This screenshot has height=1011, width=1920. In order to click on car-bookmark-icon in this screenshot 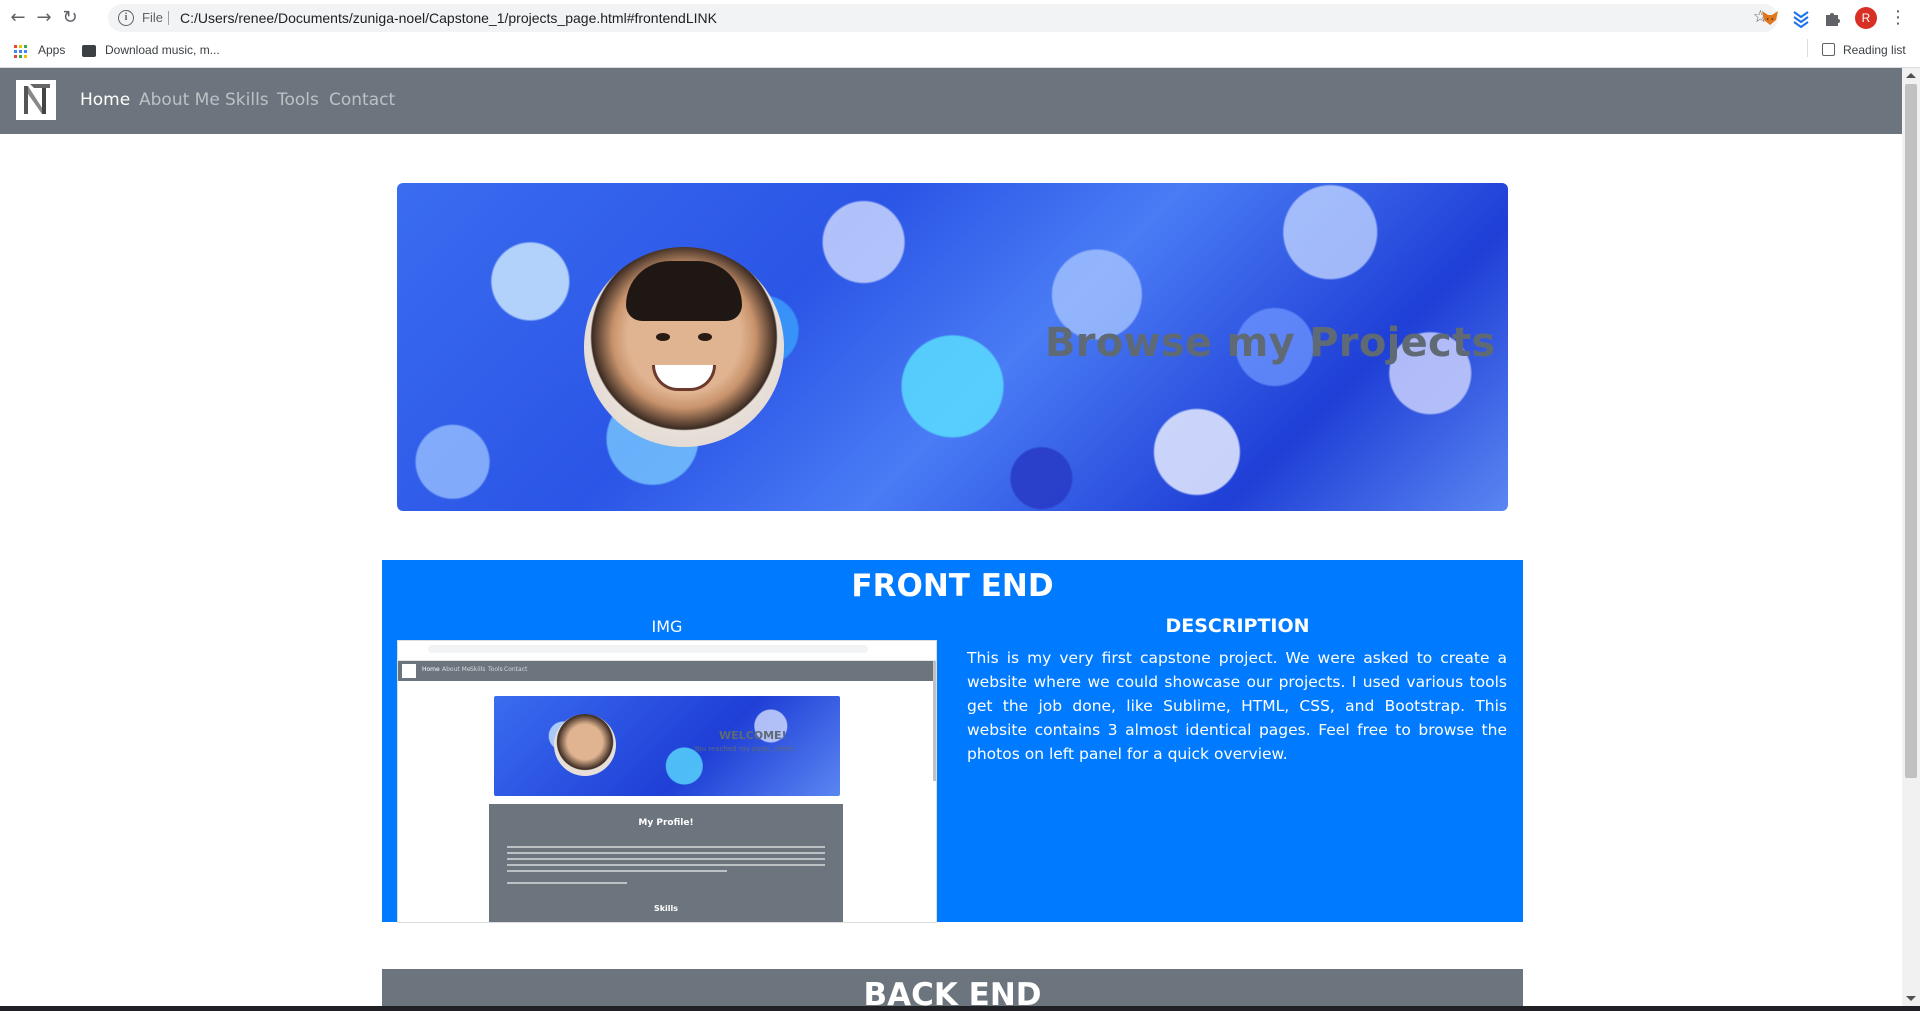, I will do `click(89, 51)`.